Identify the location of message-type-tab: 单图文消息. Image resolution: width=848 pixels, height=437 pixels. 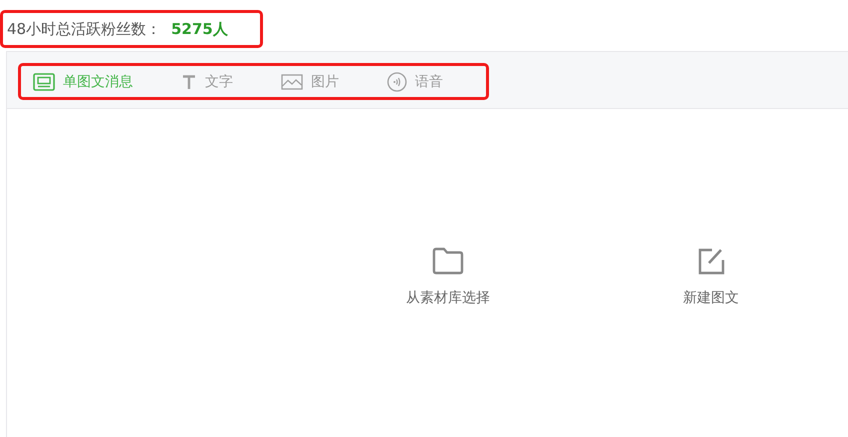
(83, 81).